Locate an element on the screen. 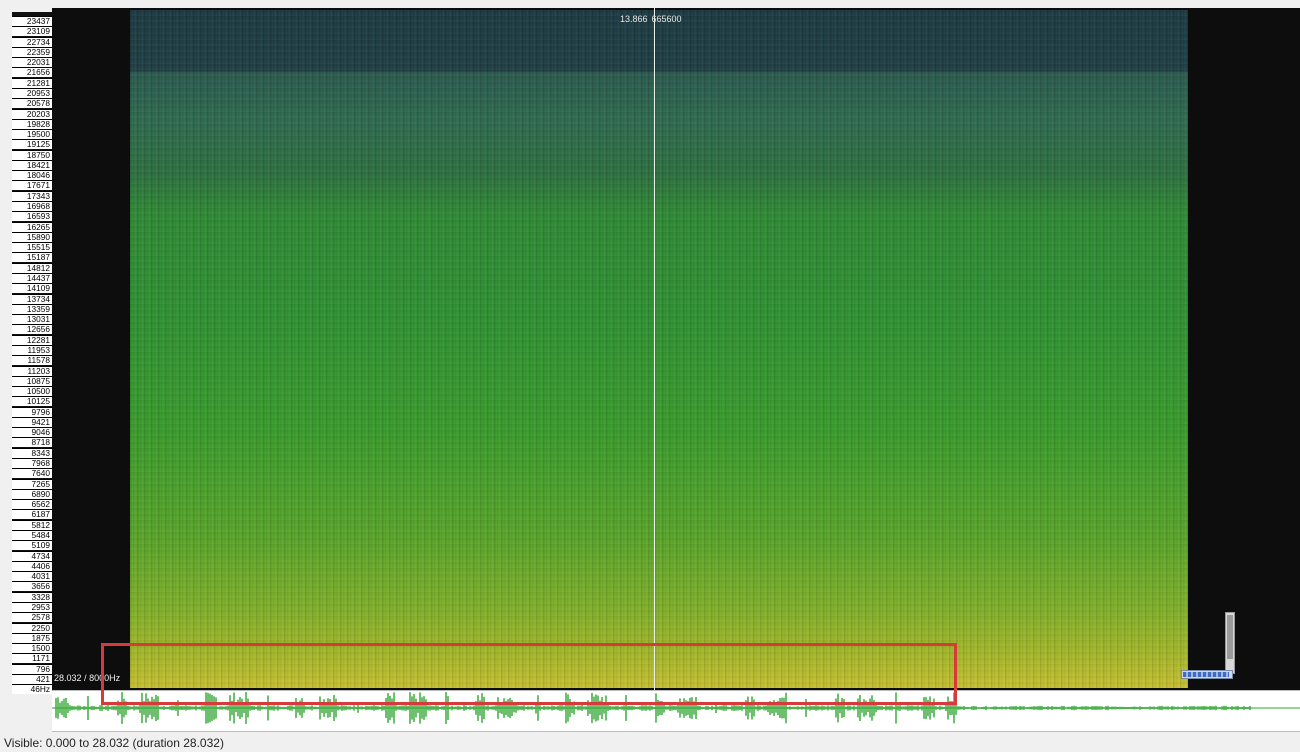 This screenshot has height=752, width=1300. freq-tick-label: 9046 is located at coordinates (32, 432).